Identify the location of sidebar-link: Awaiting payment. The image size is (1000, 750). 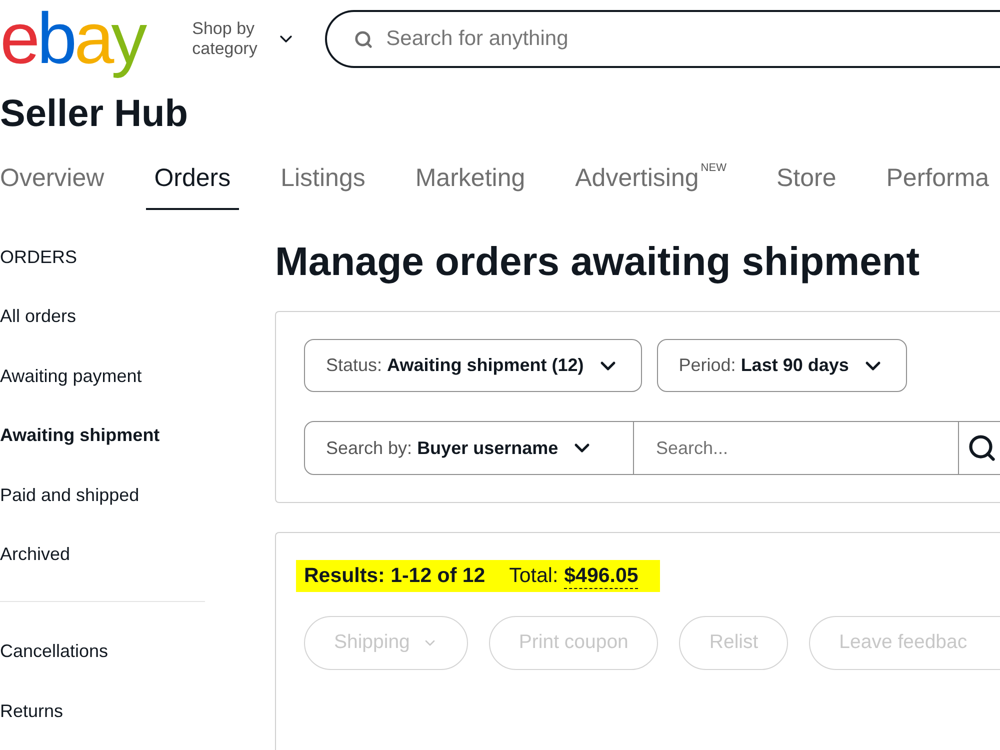
(71, 376).